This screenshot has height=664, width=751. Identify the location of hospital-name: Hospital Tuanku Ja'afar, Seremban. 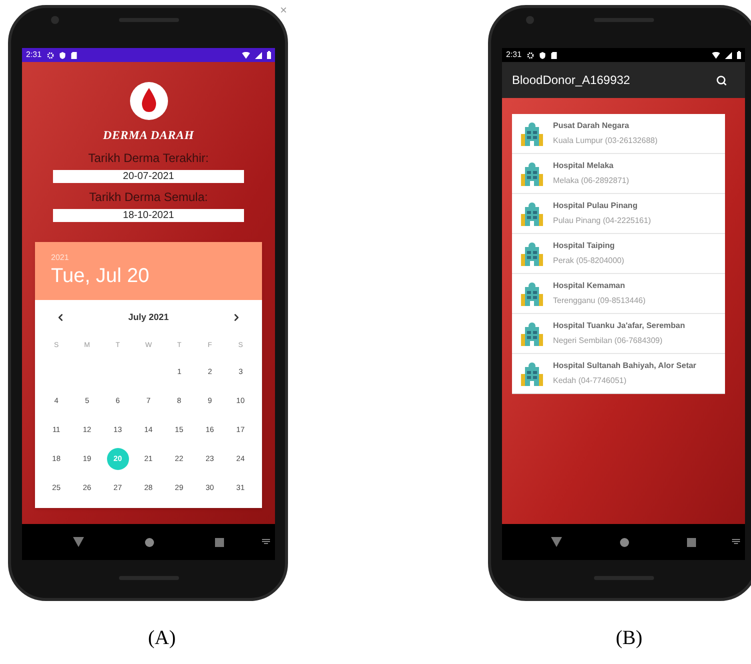
(619, 326).